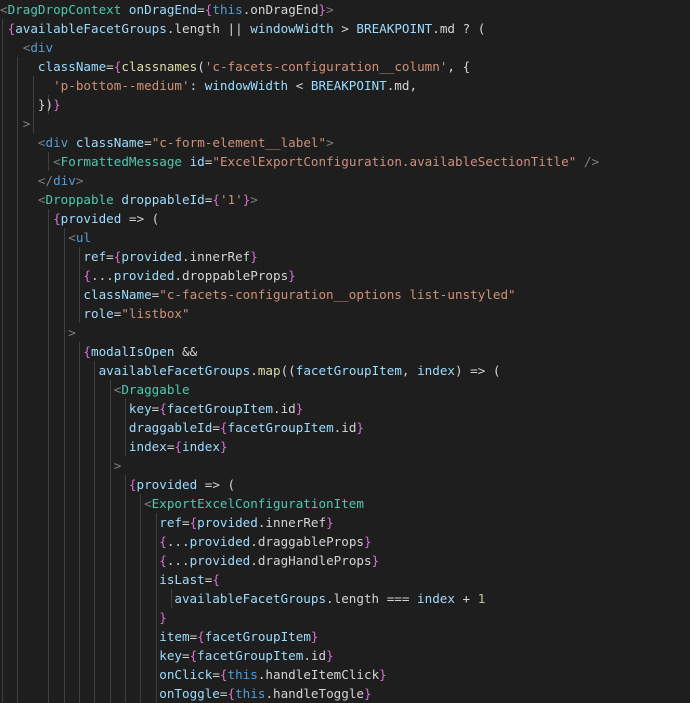 This screenshot has height=703, width=690. Describe the element at coordinates (26, 47) in the screenshot. I see `code-line: <div` at that location.